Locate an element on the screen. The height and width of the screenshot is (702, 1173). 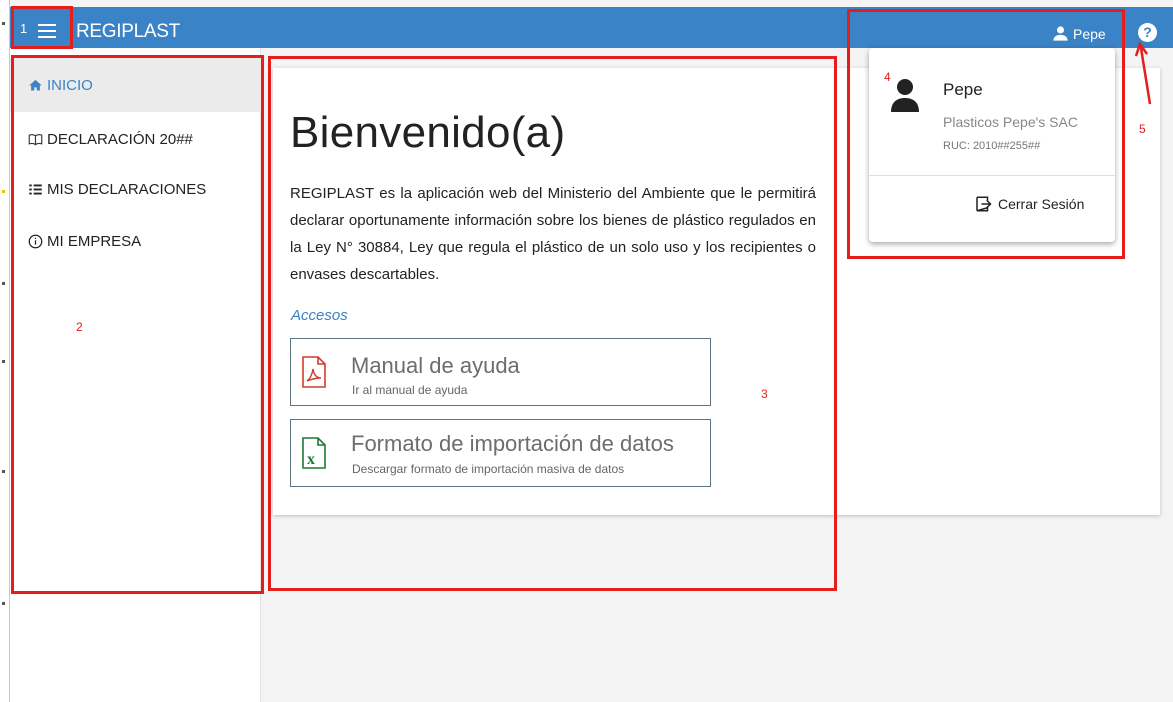
help-icon: ? is located at coordinates (1147, 32).